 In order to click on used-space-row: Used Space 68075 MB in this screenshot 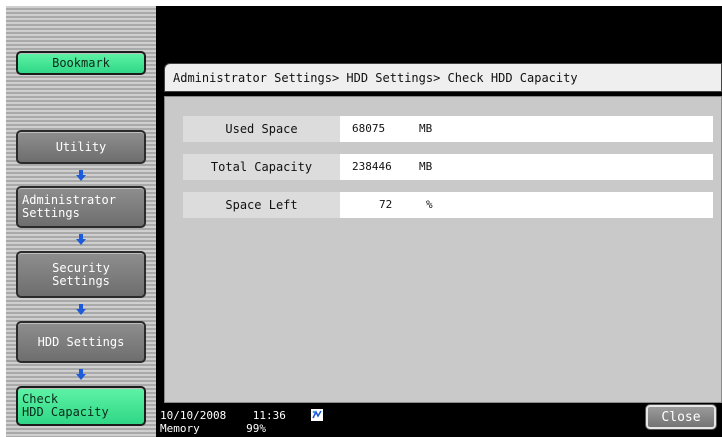, I will do `click(448, 129)`.